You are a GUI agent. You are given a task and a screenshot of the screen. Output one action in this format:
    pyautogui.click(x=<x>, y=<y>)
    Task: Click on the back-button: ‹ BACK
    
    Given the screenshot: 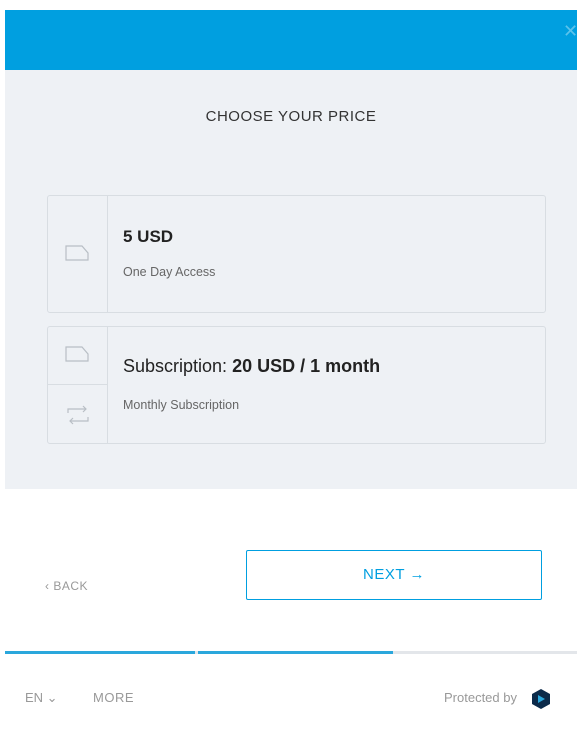 What is the action you would take?
    pyautogui.click(x=66, y=586)
    